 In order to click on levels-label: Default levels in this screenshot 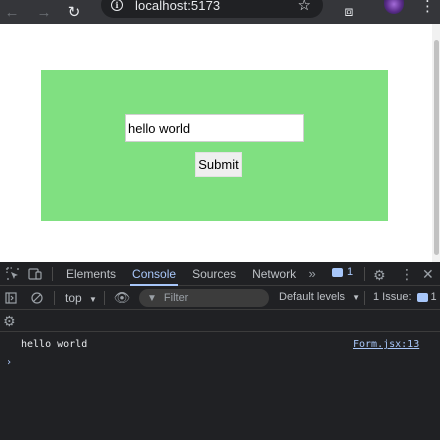, I will do `click(312, 297)`.